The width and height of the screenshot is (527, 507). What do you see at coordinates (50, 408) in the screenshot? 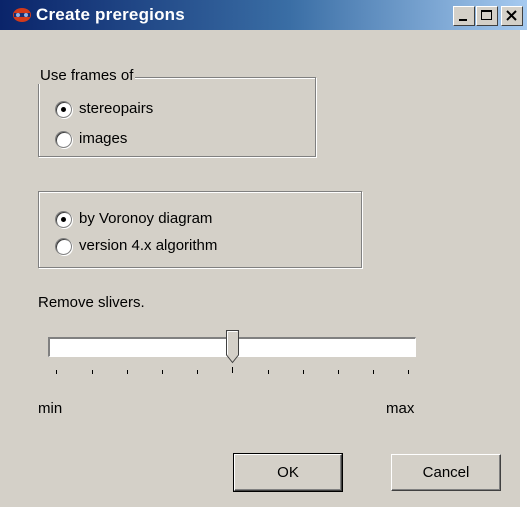
I see `slider-min-label: min` at bounding box center [50, 408].